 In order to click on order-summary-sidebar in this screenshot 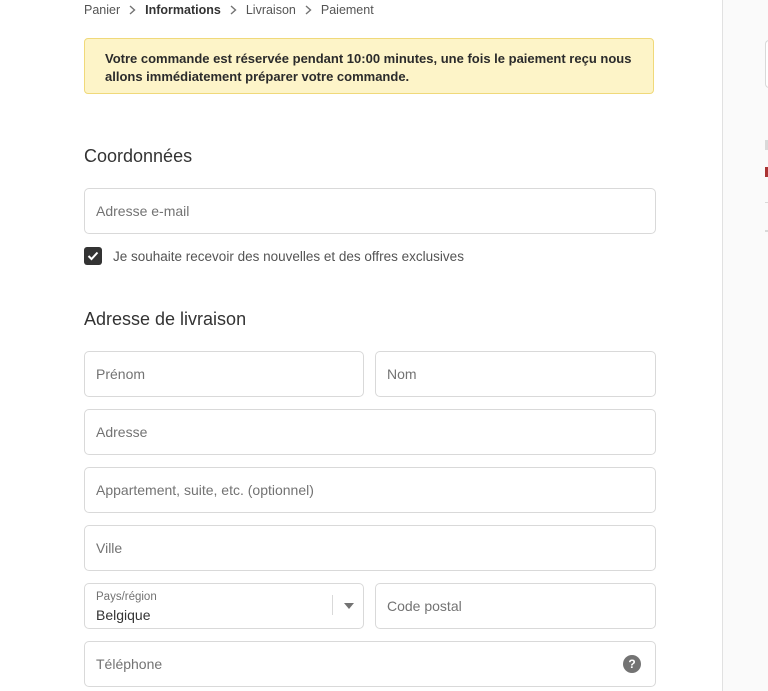, I will do `click(745, 345)`.